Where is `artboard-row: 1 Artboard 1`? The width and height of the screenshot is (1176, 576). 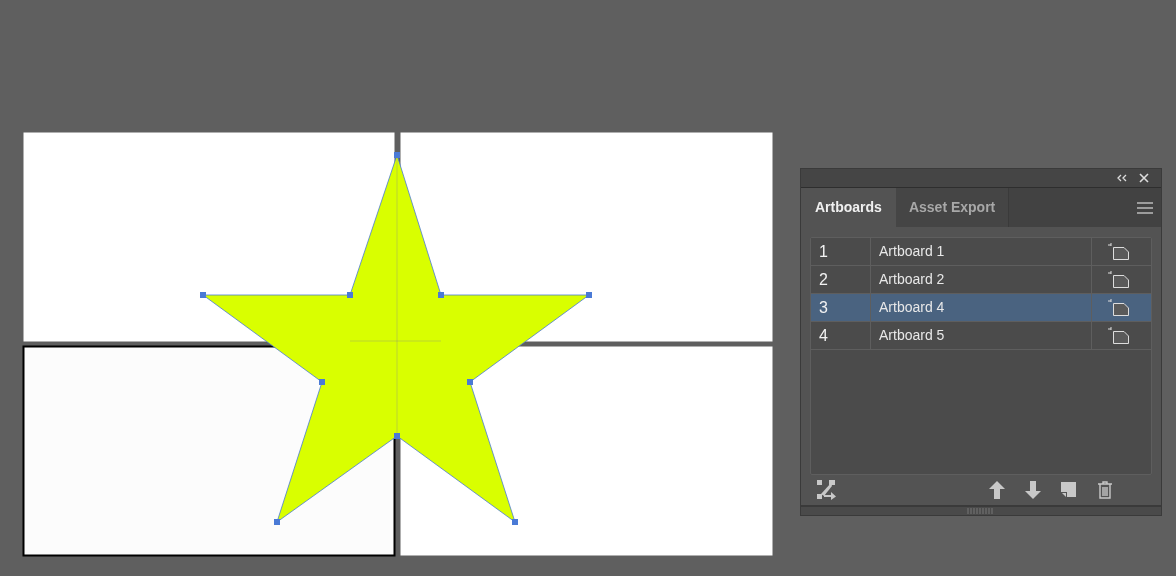
artboard-row: 1 Artboard 1 is located at coordinates (981, 252).